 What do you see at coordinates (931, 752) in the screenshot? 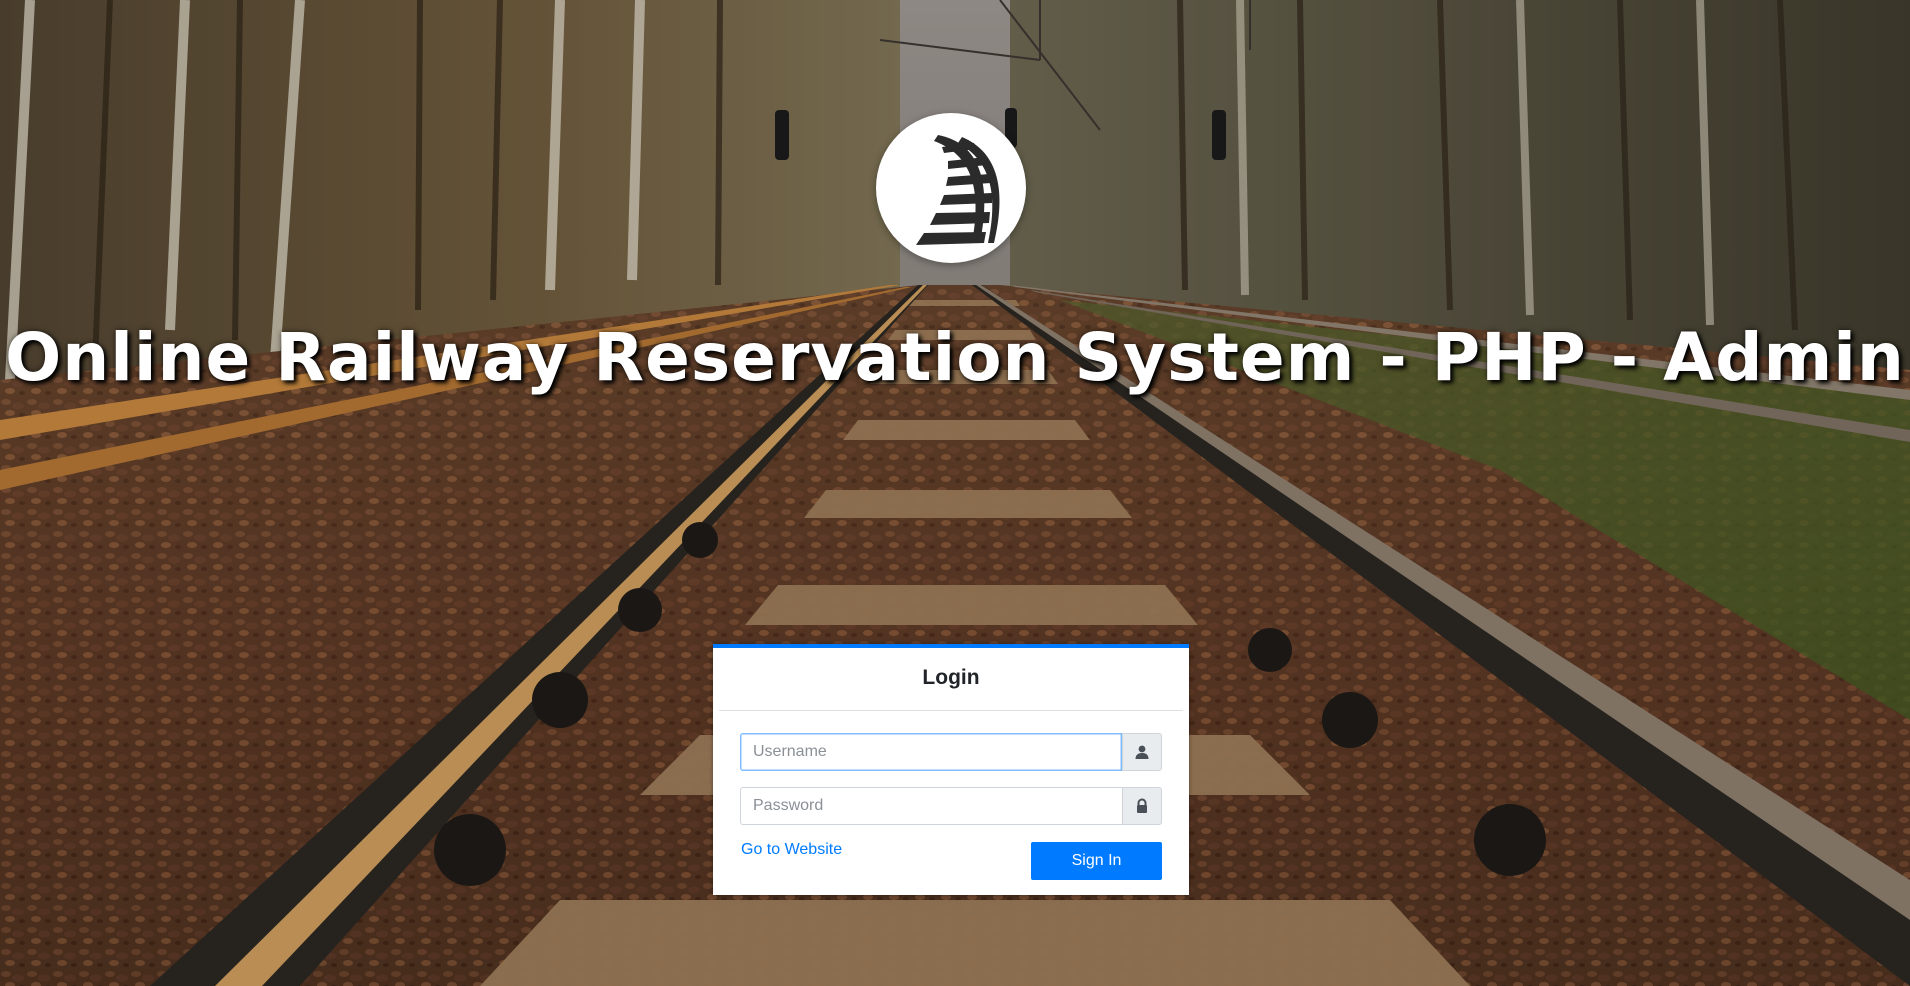
I see `username-input` at bounding box center [931, 752].